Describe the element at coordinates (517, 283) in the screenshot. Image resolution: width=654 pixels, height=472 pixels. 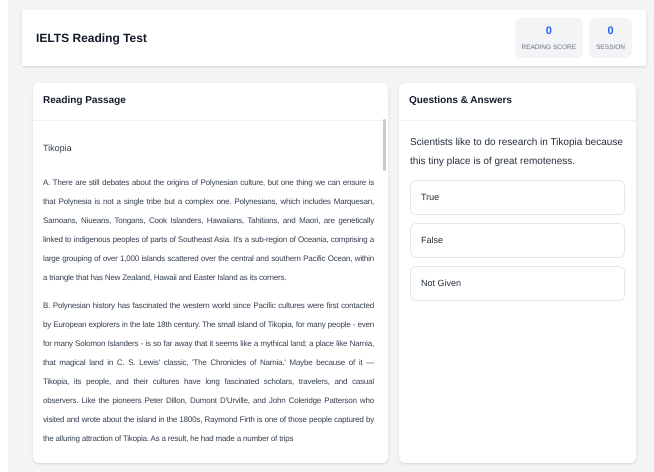
I see `answer-option: Not Given` at that location.